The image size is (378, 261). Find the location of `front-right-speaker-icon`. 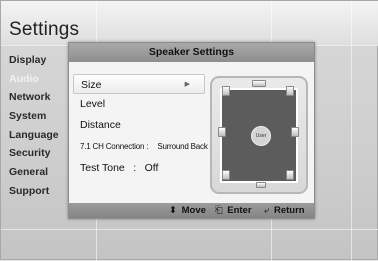

front-right-speaker-icon is located at coordinates (290, 91).